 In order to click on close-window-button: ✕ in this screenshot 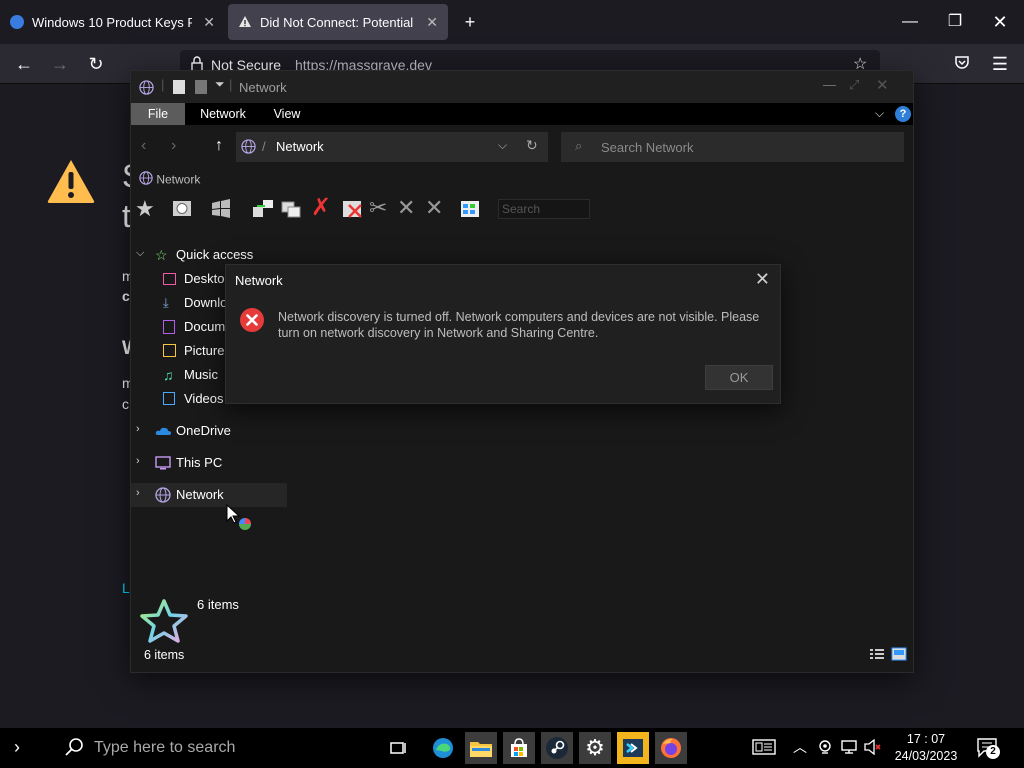, I will do `click(1000, 22)`.